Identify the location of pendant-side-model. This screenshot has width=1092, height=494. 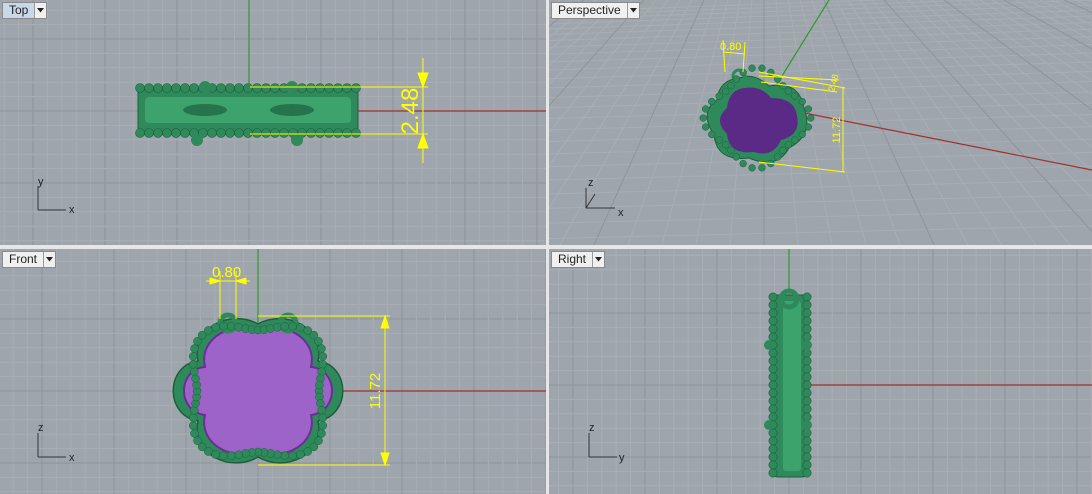
(788, 383).